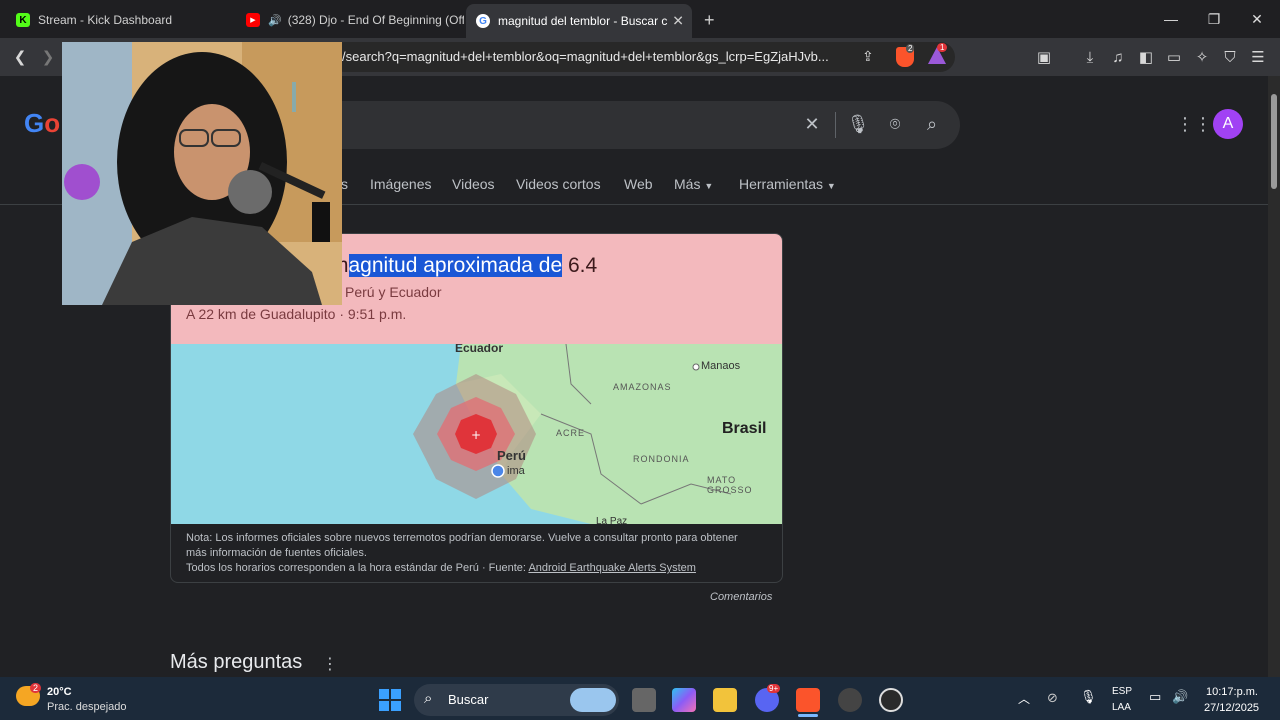 This screenshot has width=1280, height=720. Describe the element at coordinates (741, 597) in the screenshot. I see `comments-link: Comentarios` at that location.